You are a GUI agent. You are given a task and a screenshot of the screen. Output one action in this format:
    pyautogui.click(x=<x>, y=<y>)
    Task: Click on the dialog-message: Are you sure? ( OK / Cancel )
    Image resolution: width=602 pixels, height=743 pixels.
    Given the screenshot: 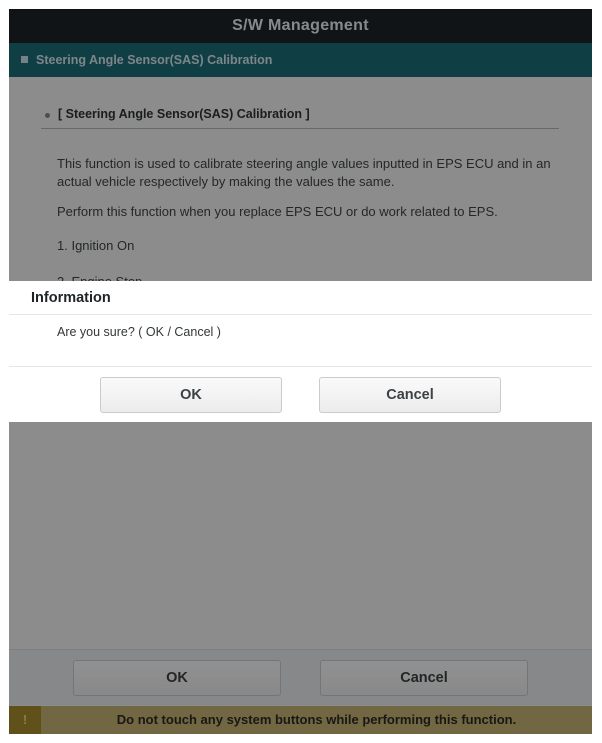 What is the action you would take?
    pyautogui.click(x=139, y=332)
    